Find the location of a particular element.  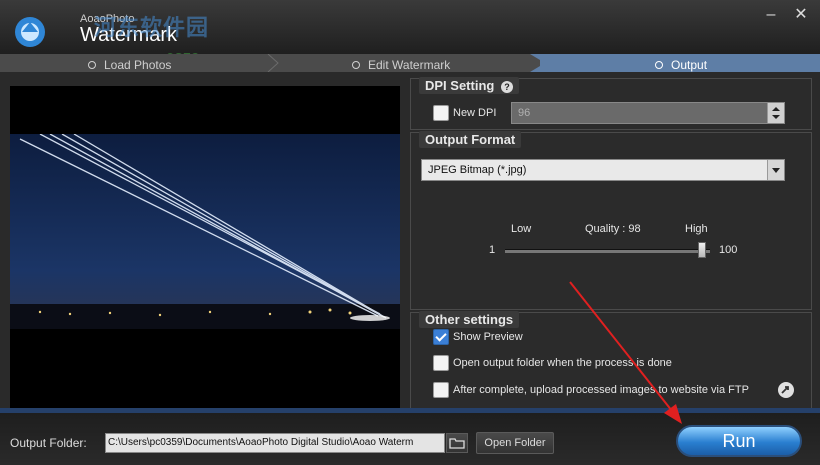

annotation-arrow-icon is located at coordinates (625, 352).